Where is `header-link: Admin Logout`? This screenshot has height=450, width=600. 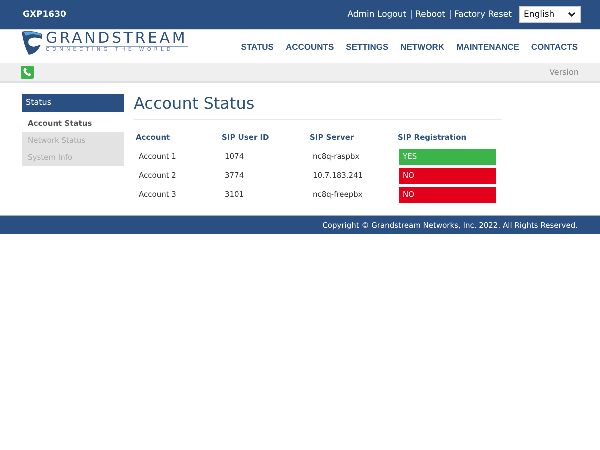
header-link: Admin Logout is located at coordinates (377, 15).